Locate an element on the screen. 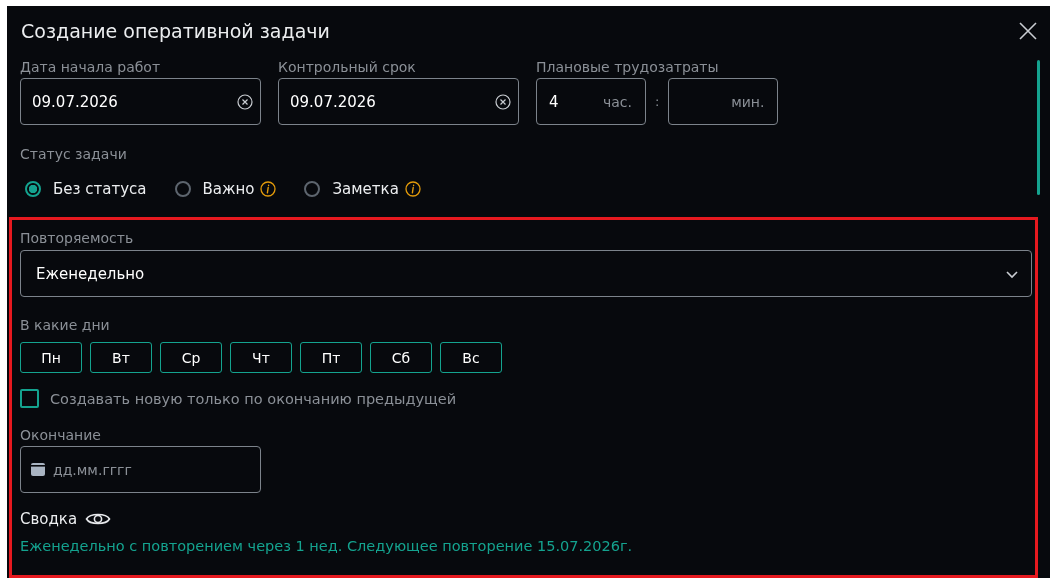  date-field: дд.мм.гггг is located at coordinates (140, 469).